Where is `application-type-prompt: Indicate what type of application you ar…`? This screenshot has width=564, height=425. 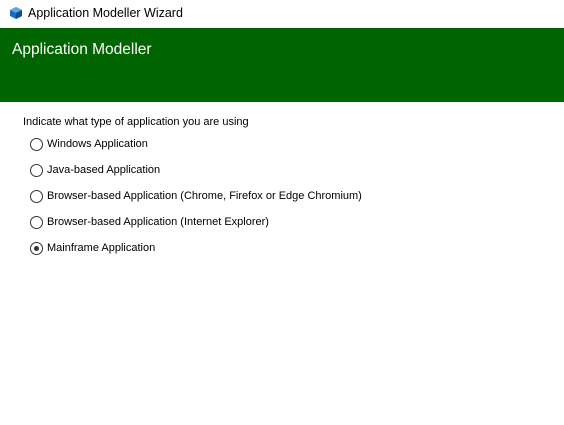
application-type-prompt: Indicate what type of application you ar… is located at coordinates (136, 122).